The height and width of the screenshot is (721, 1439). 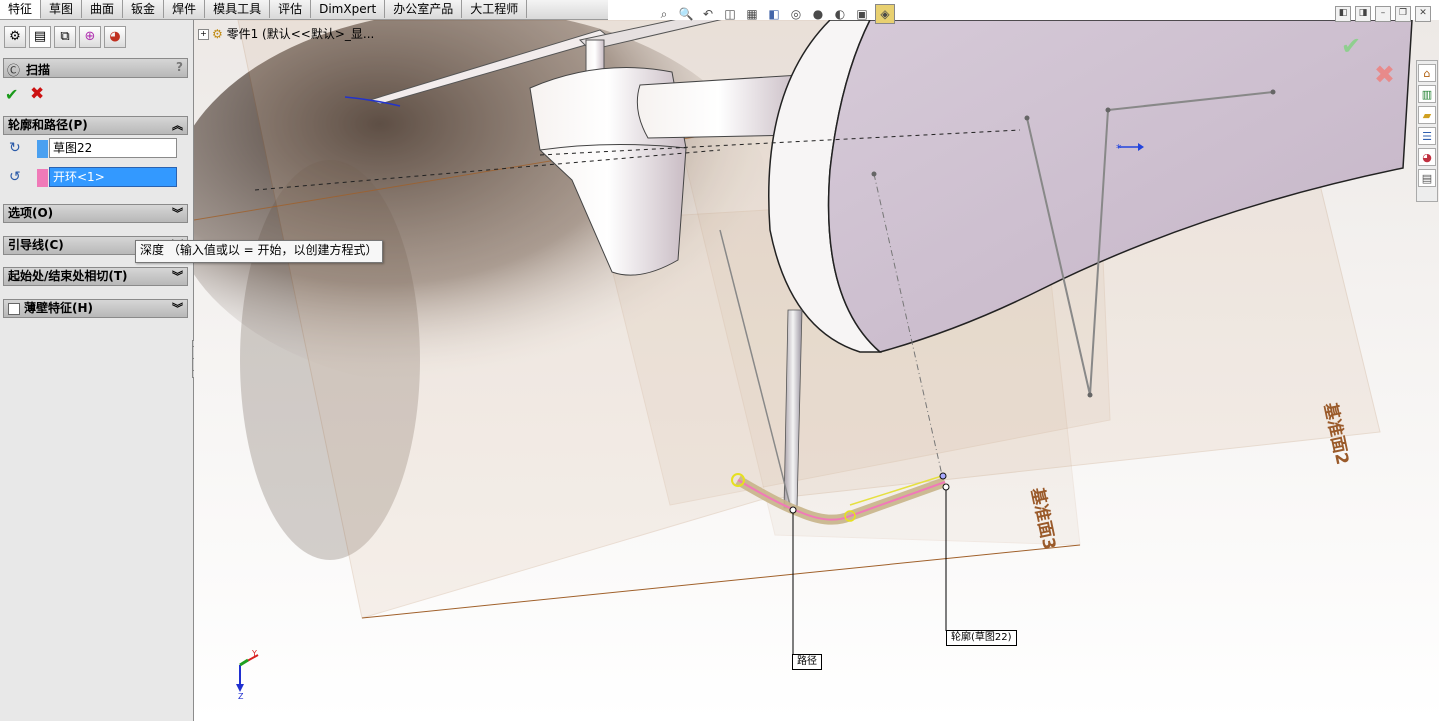 I want to click on path-selection-field: 开环<1>, so click(x=113, y=177).